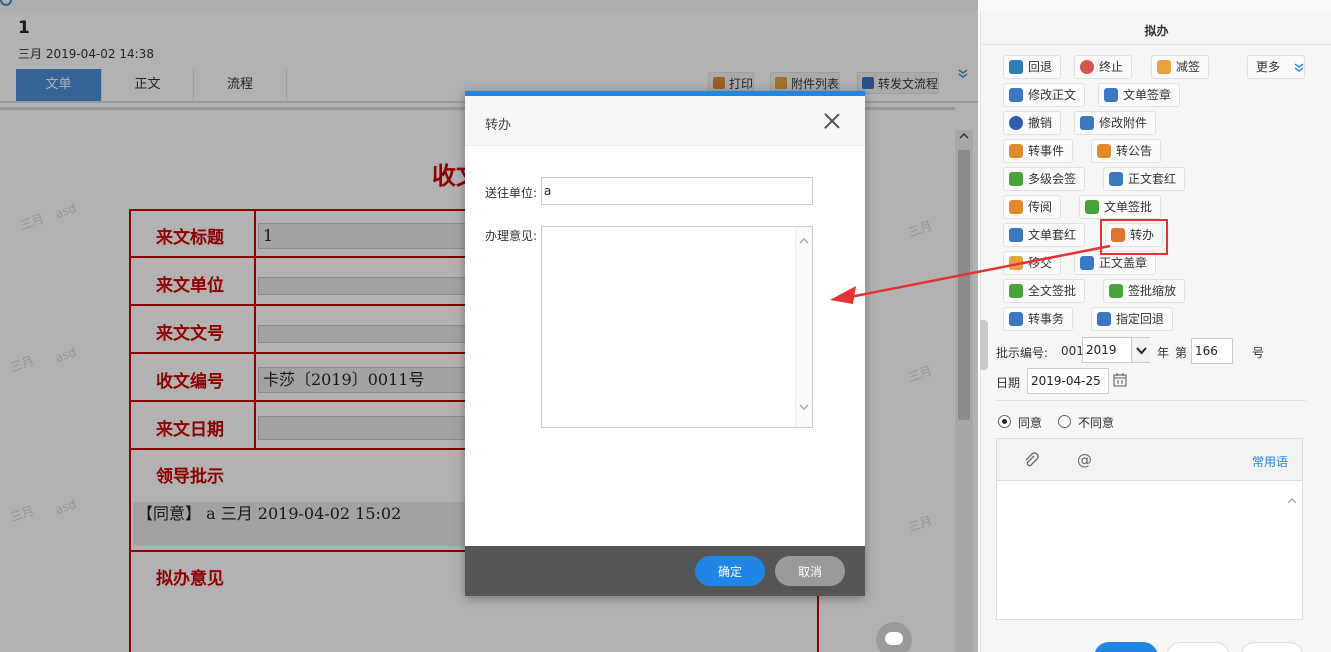 The width and height of the screenshot is (1331, 652). I want to click on opinion-textarea, so click(677, 327).